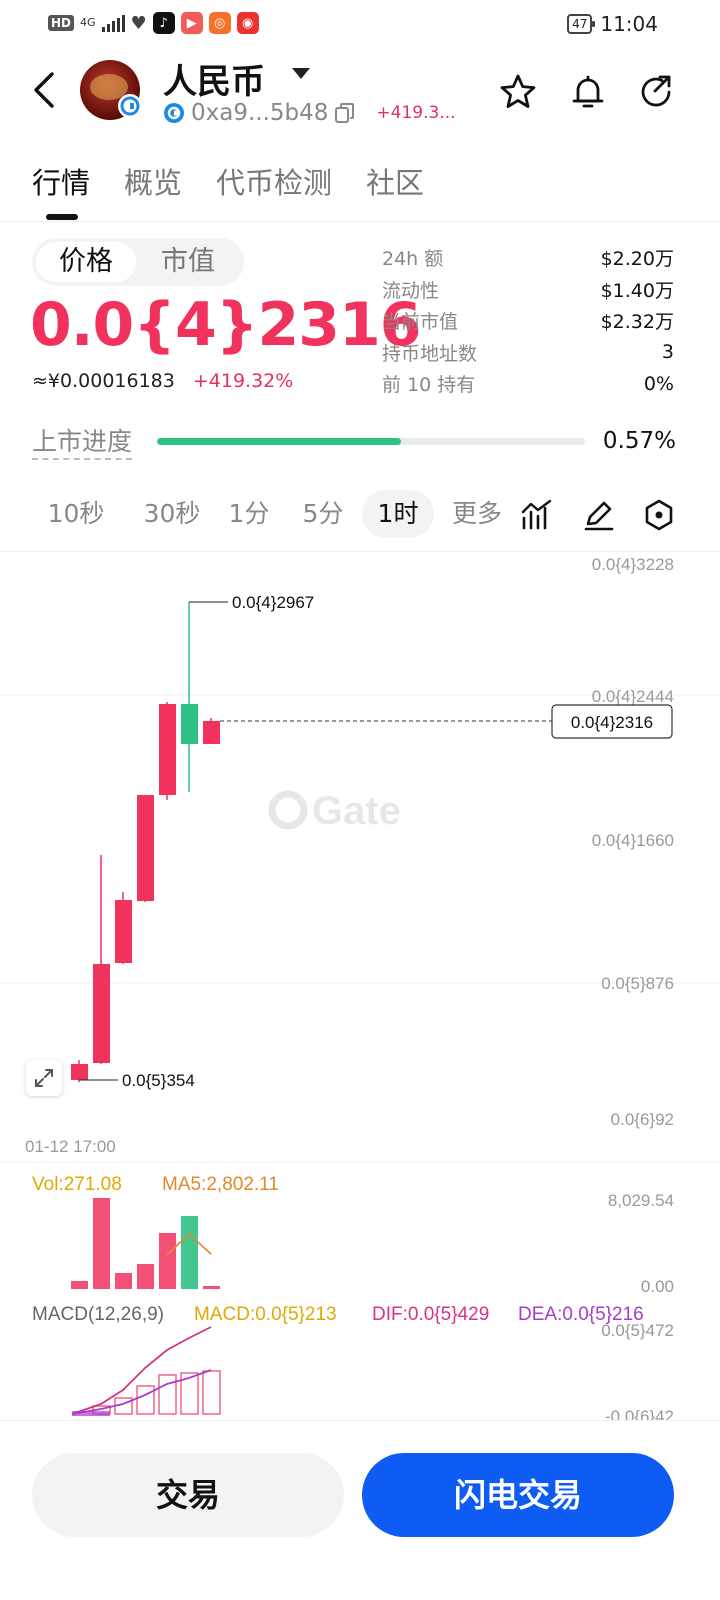 This screenshot has height=1600, width=720. Describe the element at coordinates (637, 983) in the screenshot. I see `y-tick-label: 0.0{5}876` at that location.